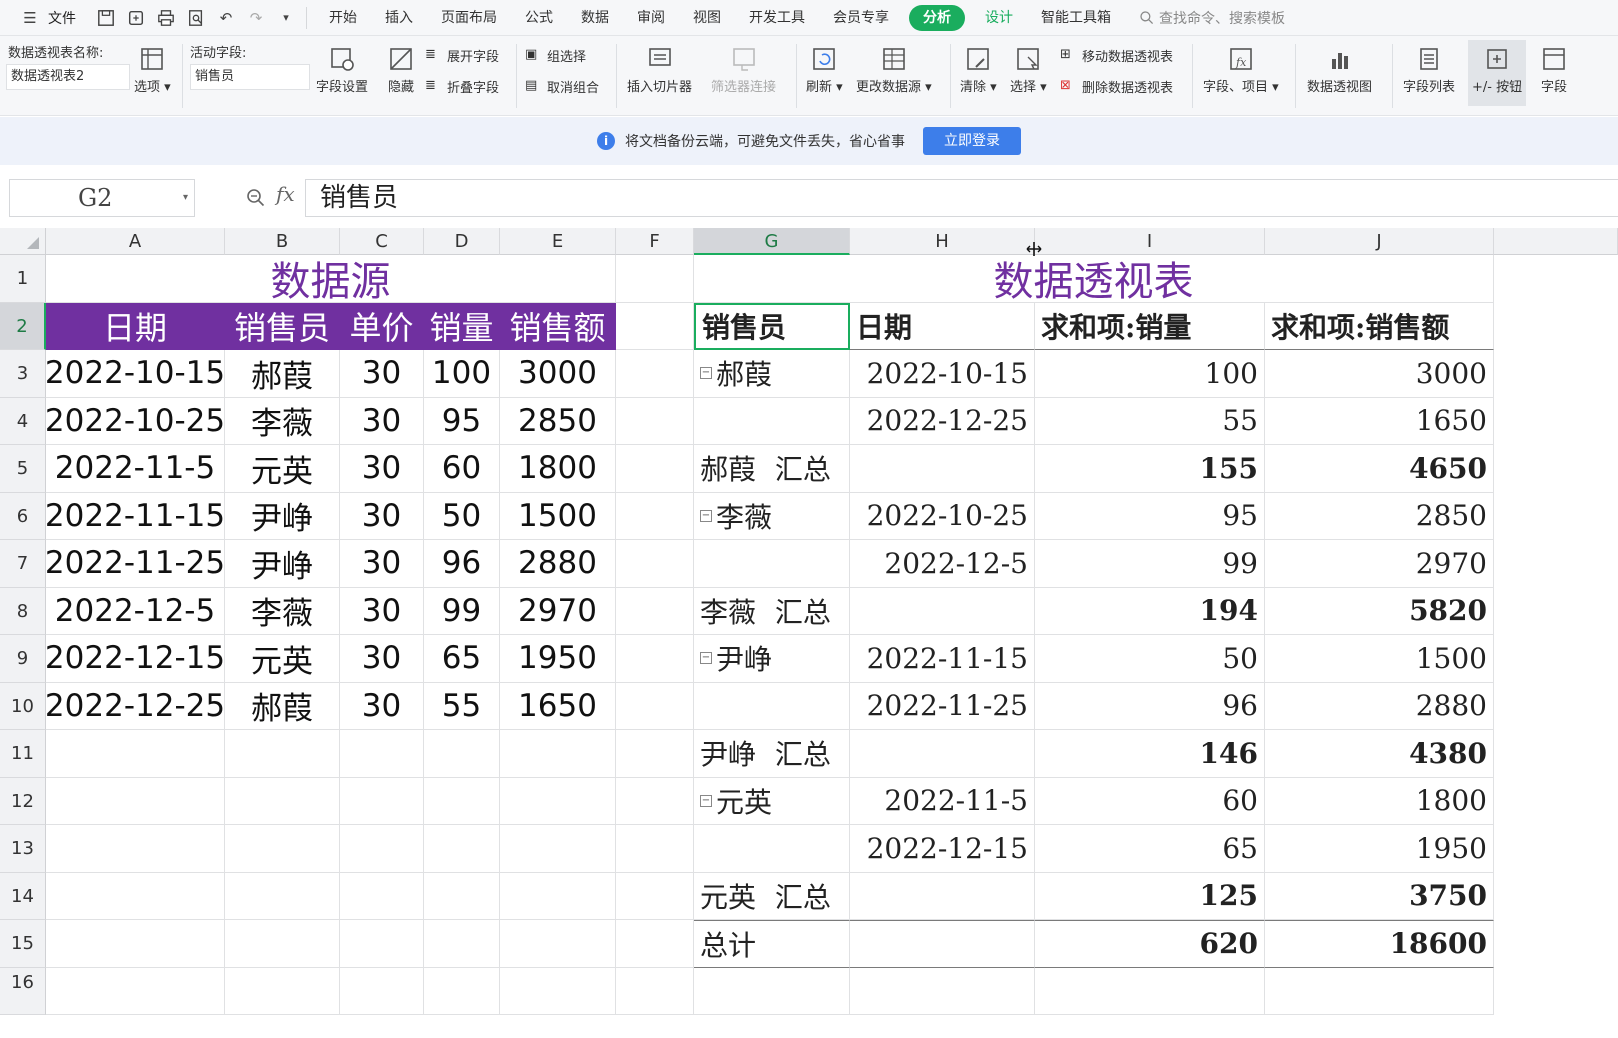  What do you see at coordinates (226, 18) in the screenshot?
I see `undo-icon: ↶` at bounding box center [226, 18].